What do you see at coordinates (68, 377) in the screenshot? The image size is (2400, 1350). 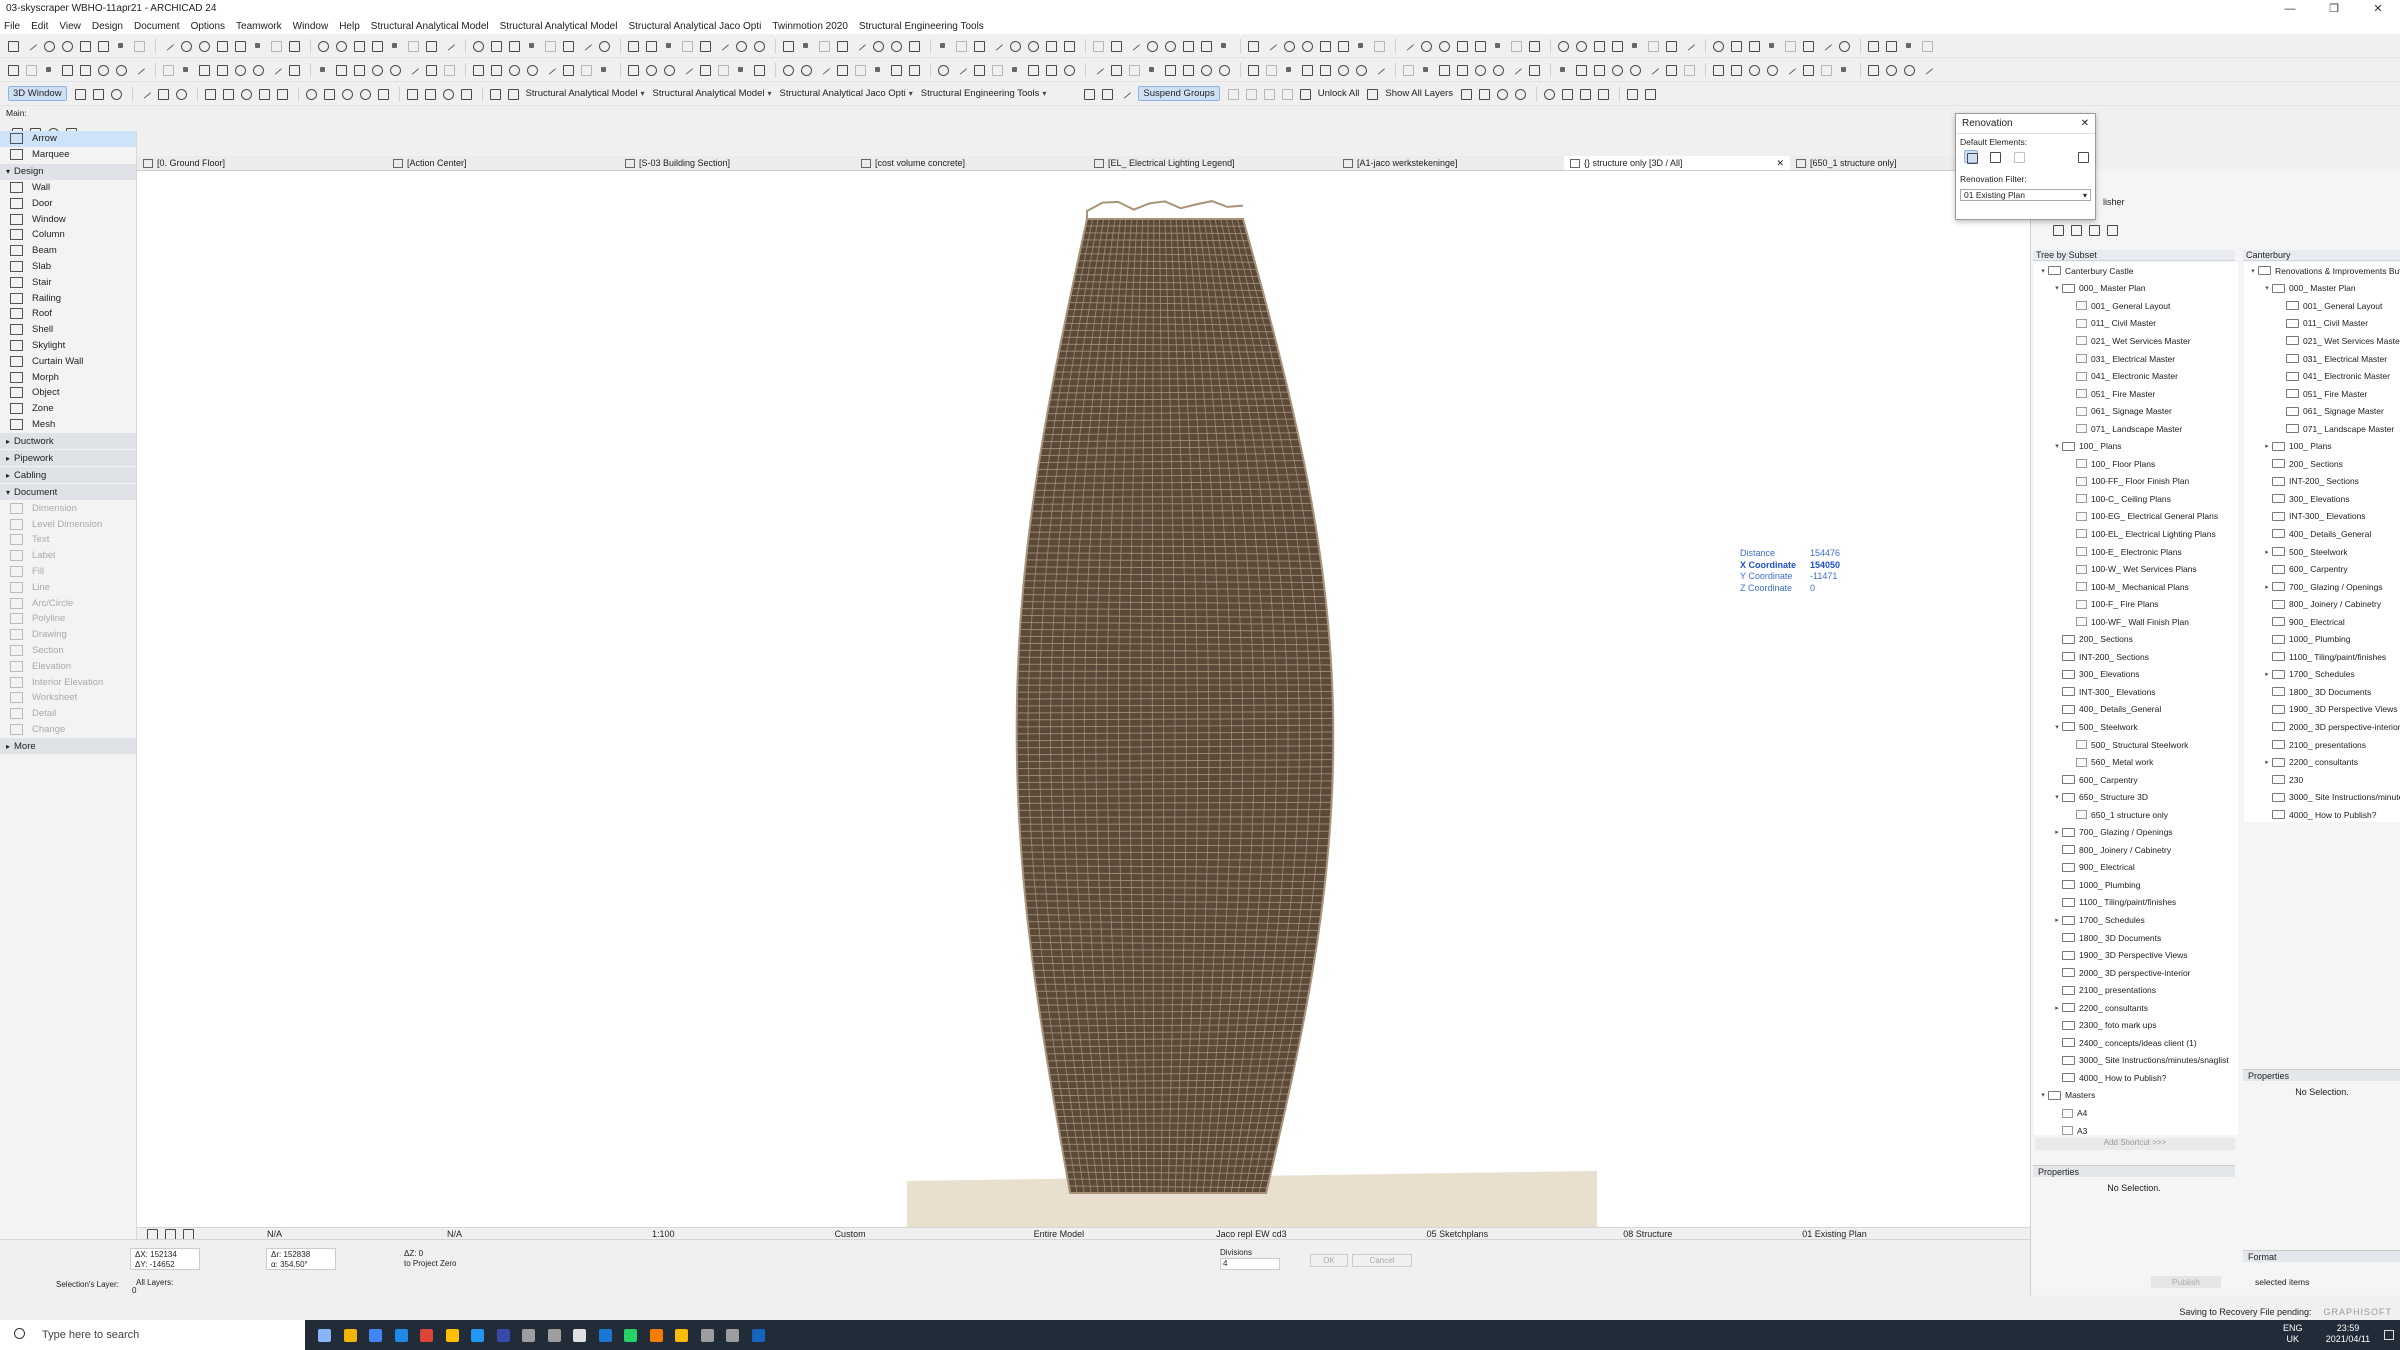 I see `tool-morph: Morph` at bounding box center [68, 377].